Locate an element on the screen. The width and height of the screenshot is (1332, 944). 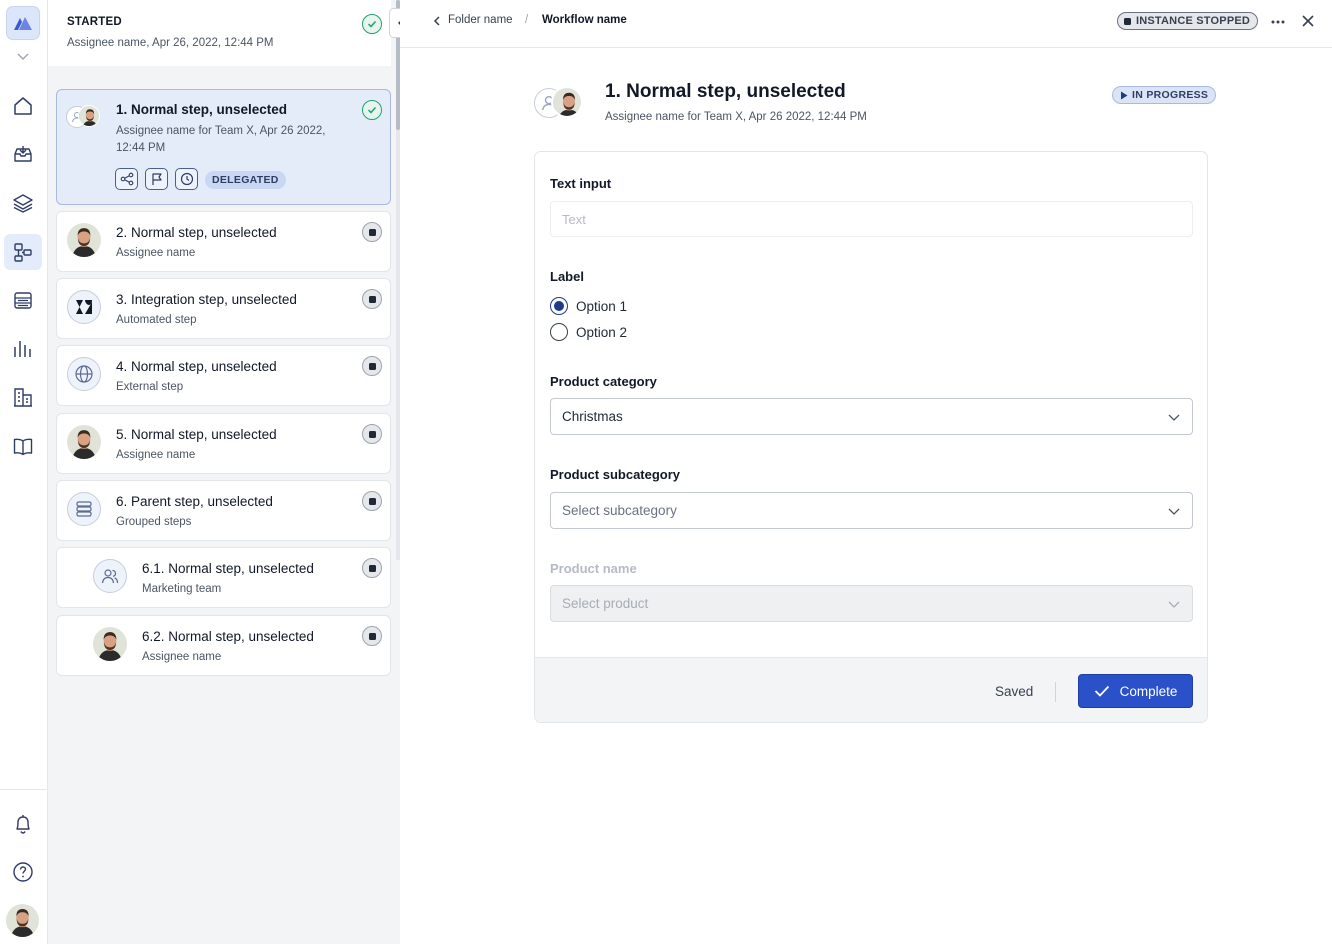
nav-list is located at coordinates (23, 300).